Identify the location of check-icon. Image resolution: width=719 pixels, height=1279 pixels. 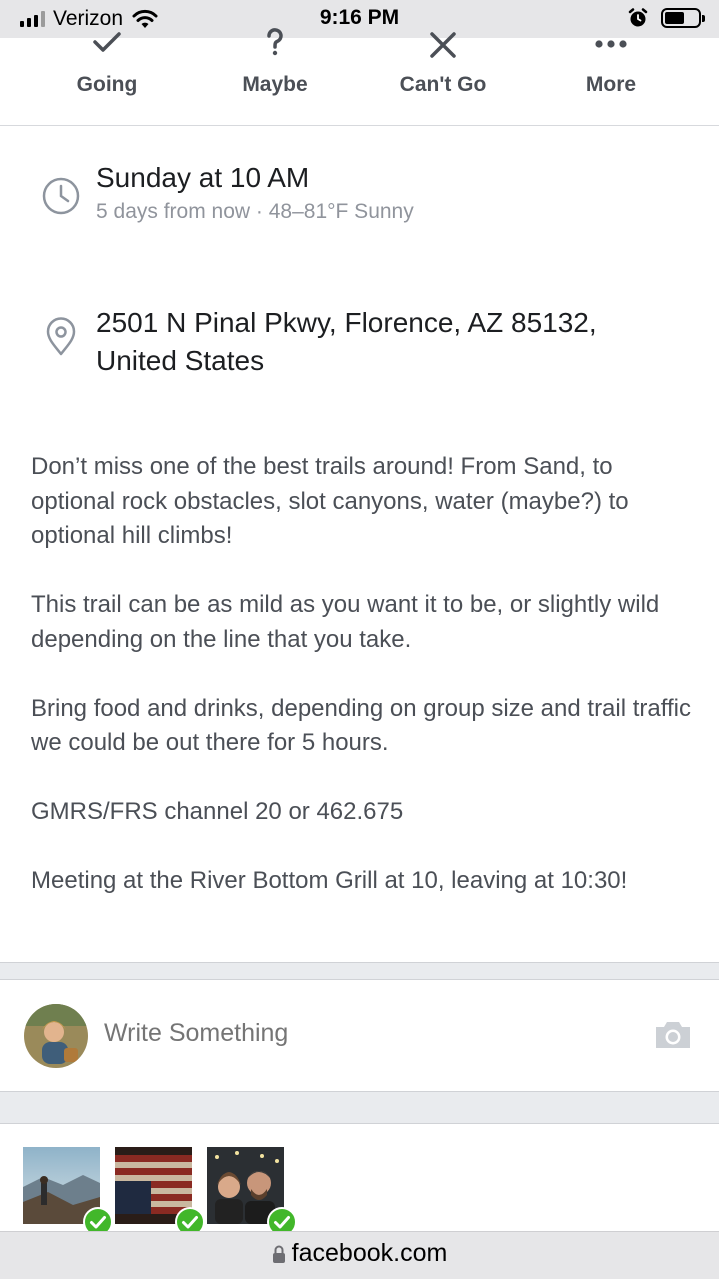
(107, 42).